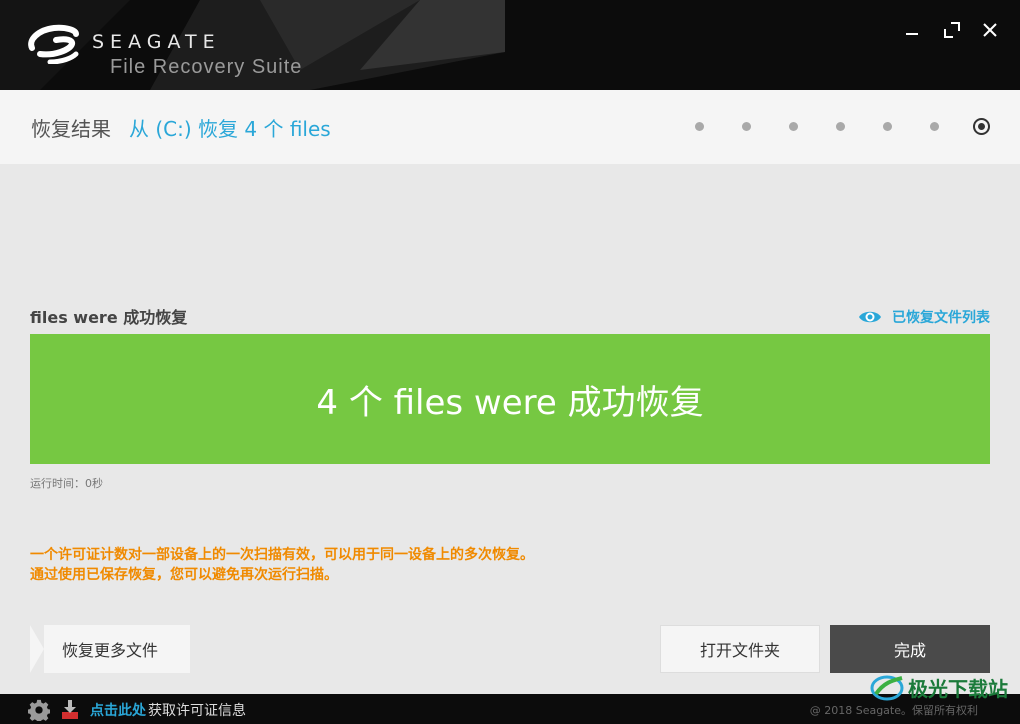 The height and width of the screenshot is (724, 1020). I want to click on open-folder-label: 打开文件夹, so click(739, 650).